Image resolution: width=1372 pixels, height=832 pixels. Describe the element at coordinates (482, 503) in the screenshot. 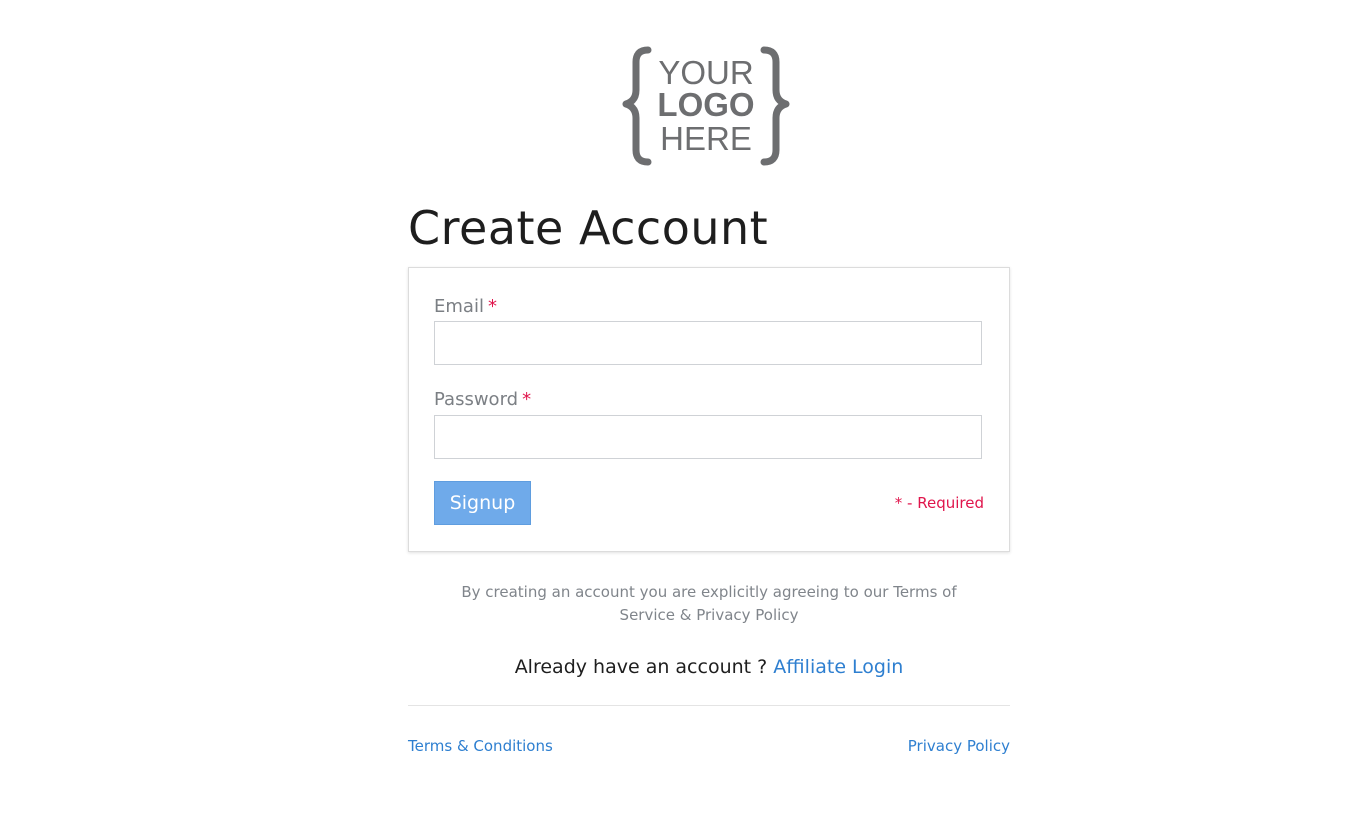

I see `signup-button: Signup` at that location.